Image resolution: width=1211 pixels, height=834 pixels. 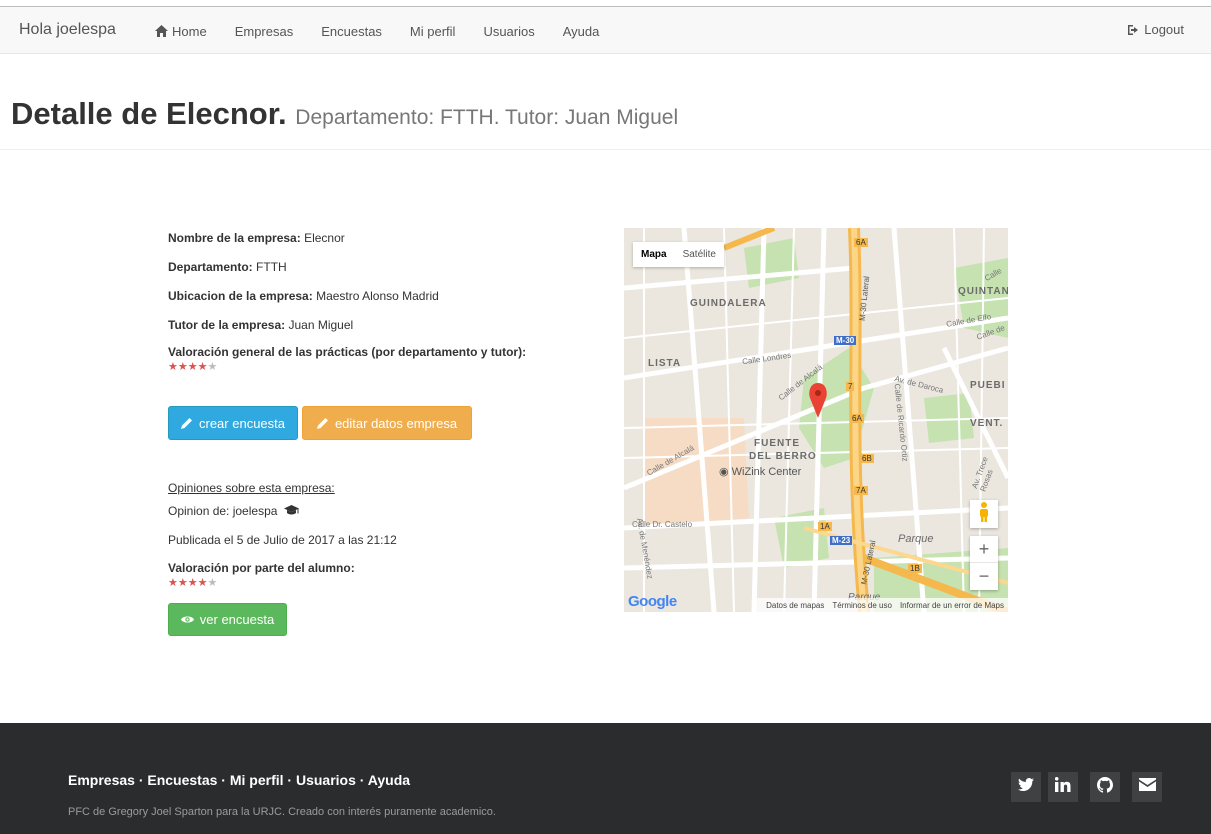 What do you see at coordinates (187, 619) in the screenshot?
I see `eye-icon` at bounding box center [187, 619].